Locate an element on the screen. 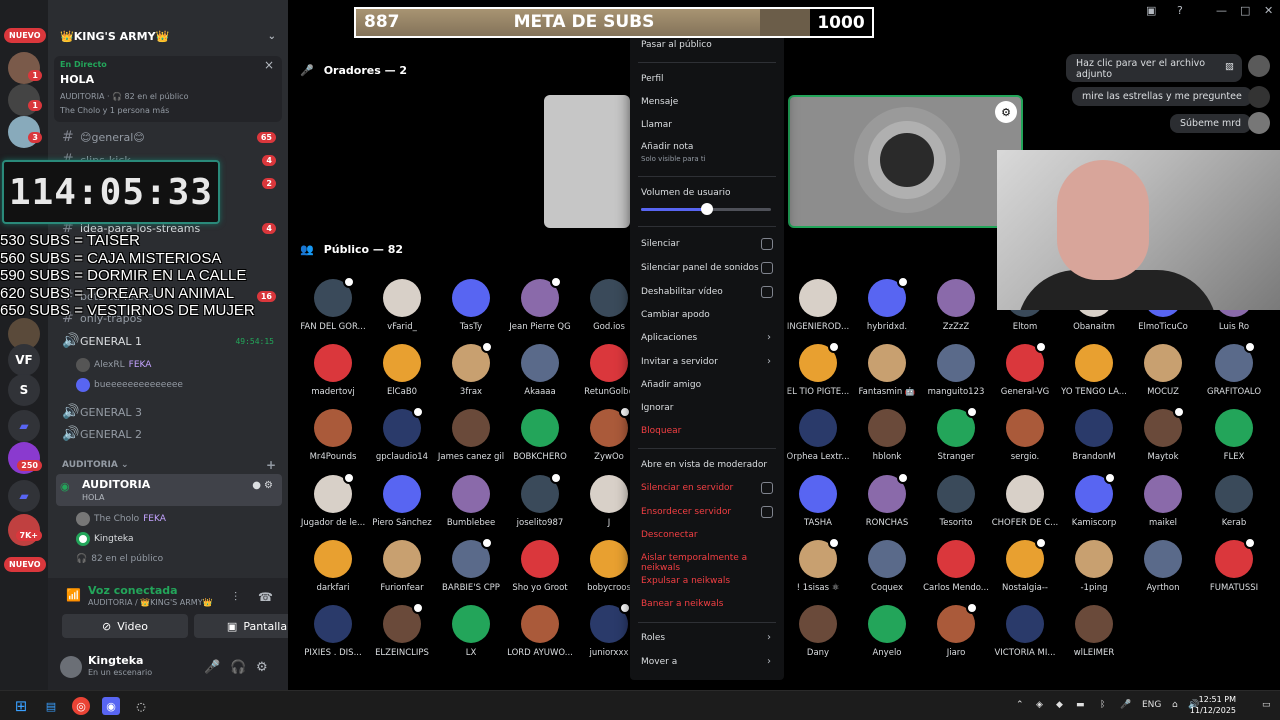  audience-member: BrandonM is located at coordinates (1094, 435).